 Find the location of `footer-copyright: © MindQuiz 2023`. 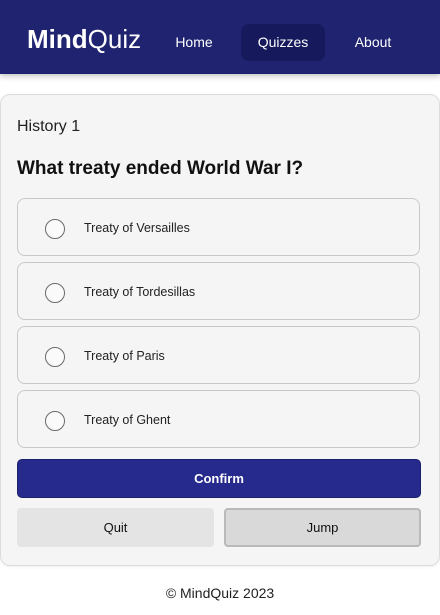

footer-copyright: © MindQuiz 2023 is located at coordinates (220, 593).